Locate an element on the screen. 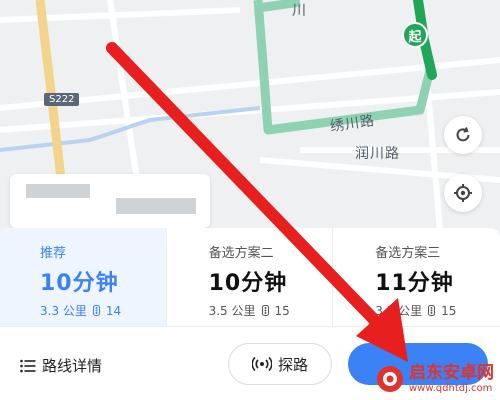 Image resolution: width=500 pixels, height=400 pixels. explore-route-button: 探路 is located at coordinates (280, 364).